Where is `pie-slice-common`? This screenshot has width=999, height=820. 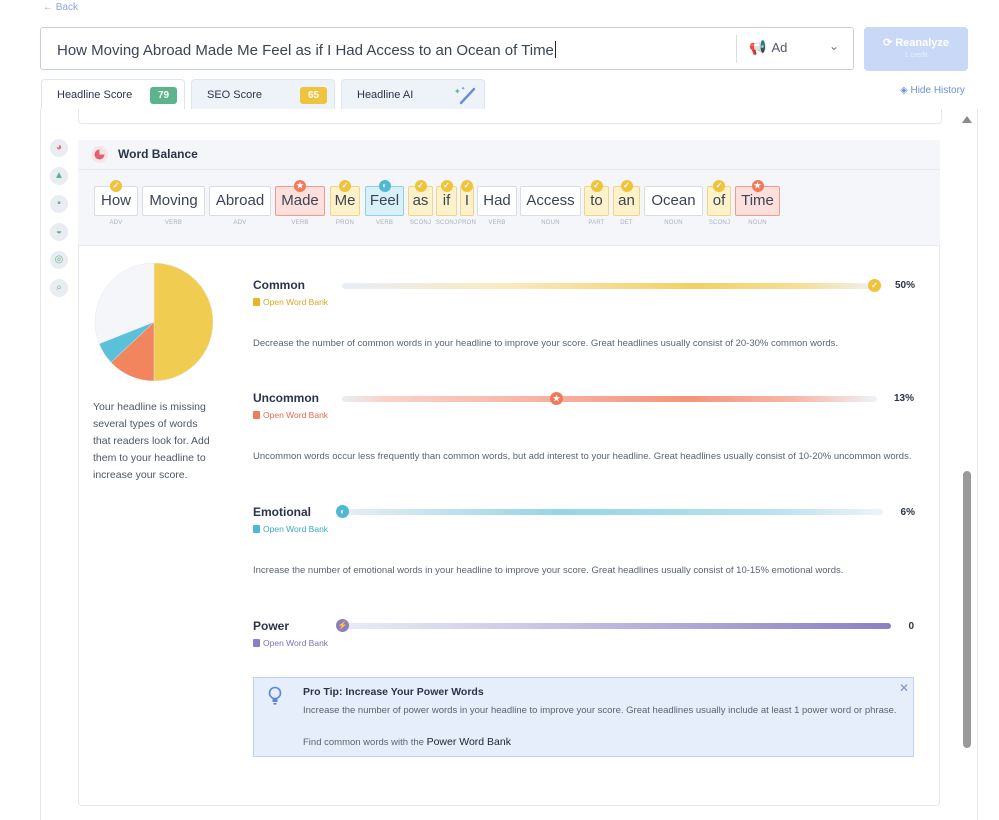 pie-slice-common is located at coordinates (183, 322).